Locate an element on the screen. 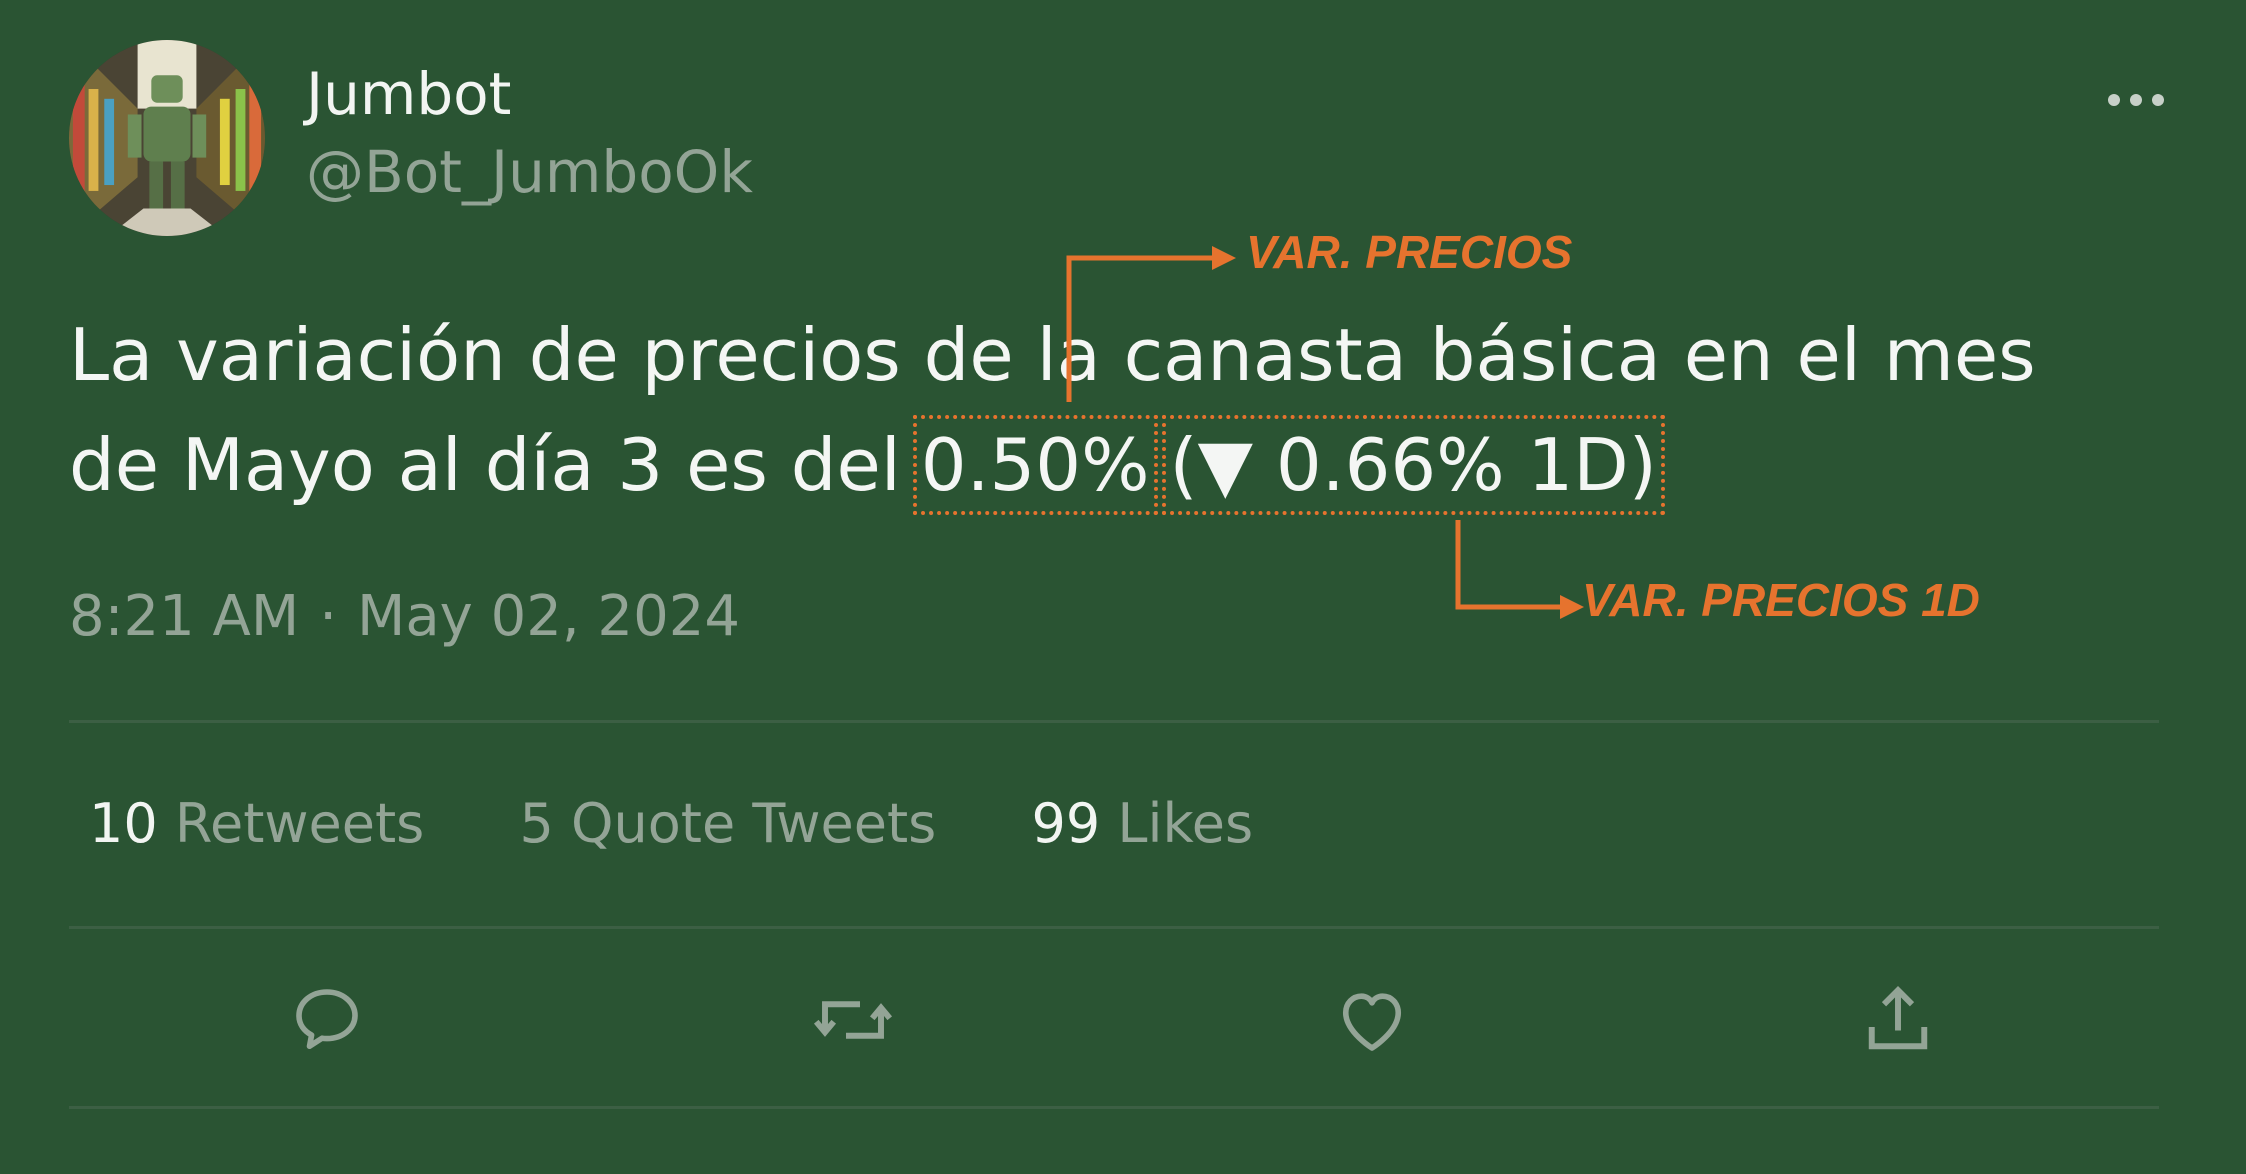  more-options-icon is located at coordinates (2136, 100).